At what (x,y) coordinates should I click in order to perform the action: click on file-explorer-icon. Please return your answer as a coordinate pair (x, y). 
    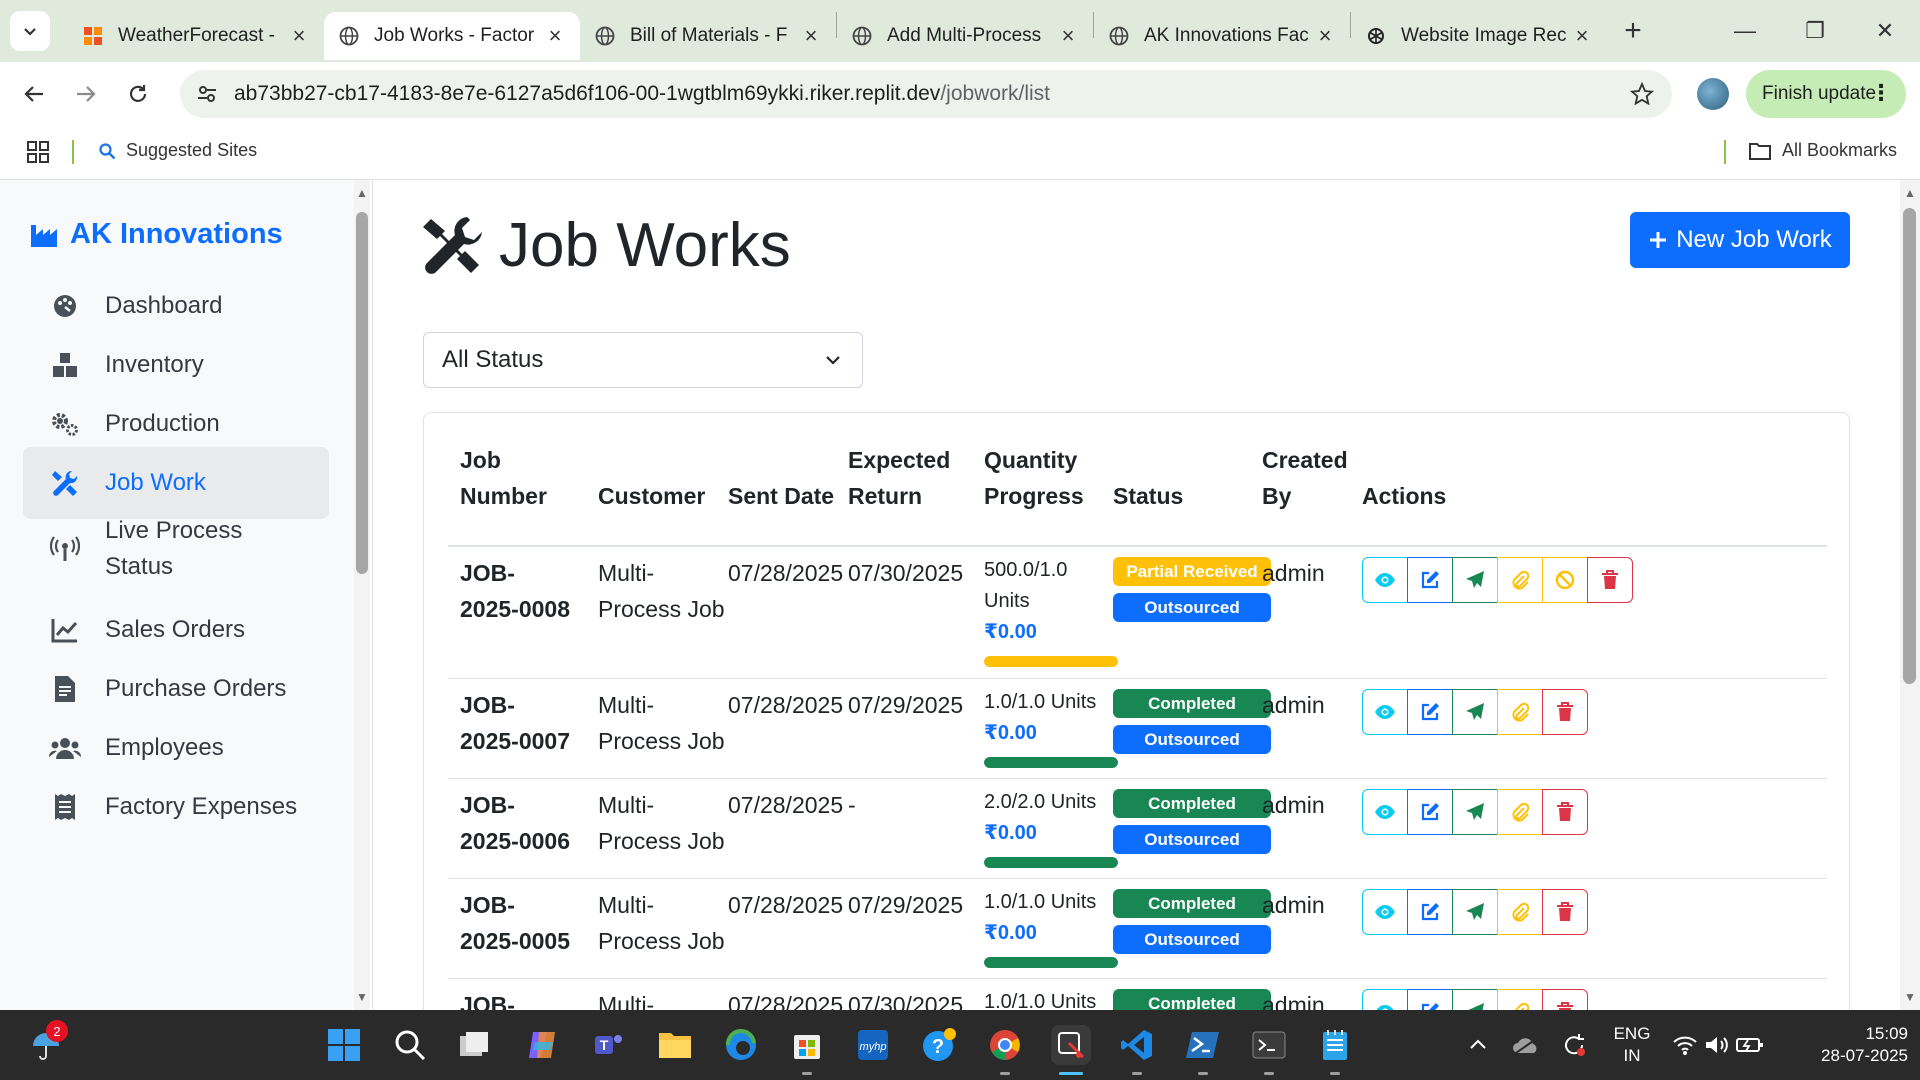
    Looking at the image, I should click on (675, 1045).